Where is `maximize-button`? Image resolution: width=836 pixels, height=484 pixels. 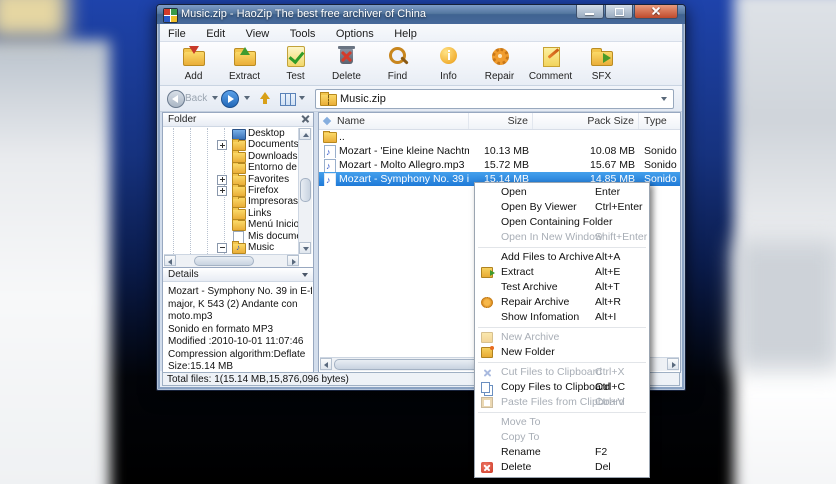
maximize-button is located at coordinates (619, 12).